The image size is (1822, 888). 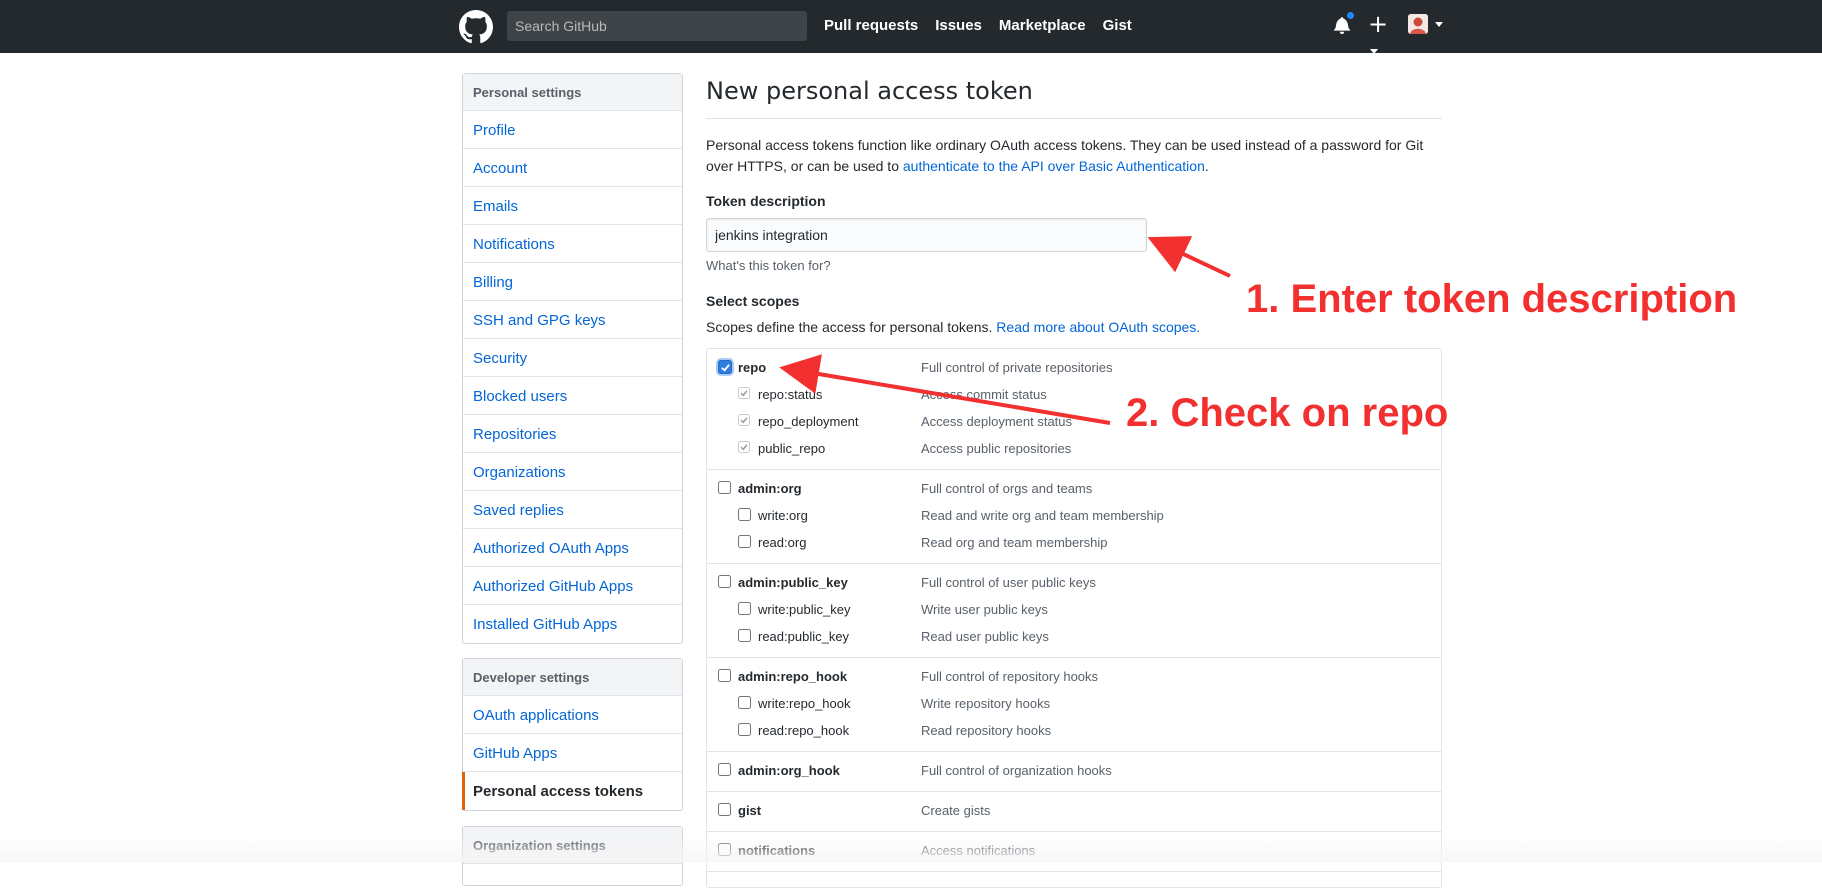 What do you see at coordinates (1189, 257) in the screenshot?
I see `arrow-to-token-input` at bounding box center [1189, 257].